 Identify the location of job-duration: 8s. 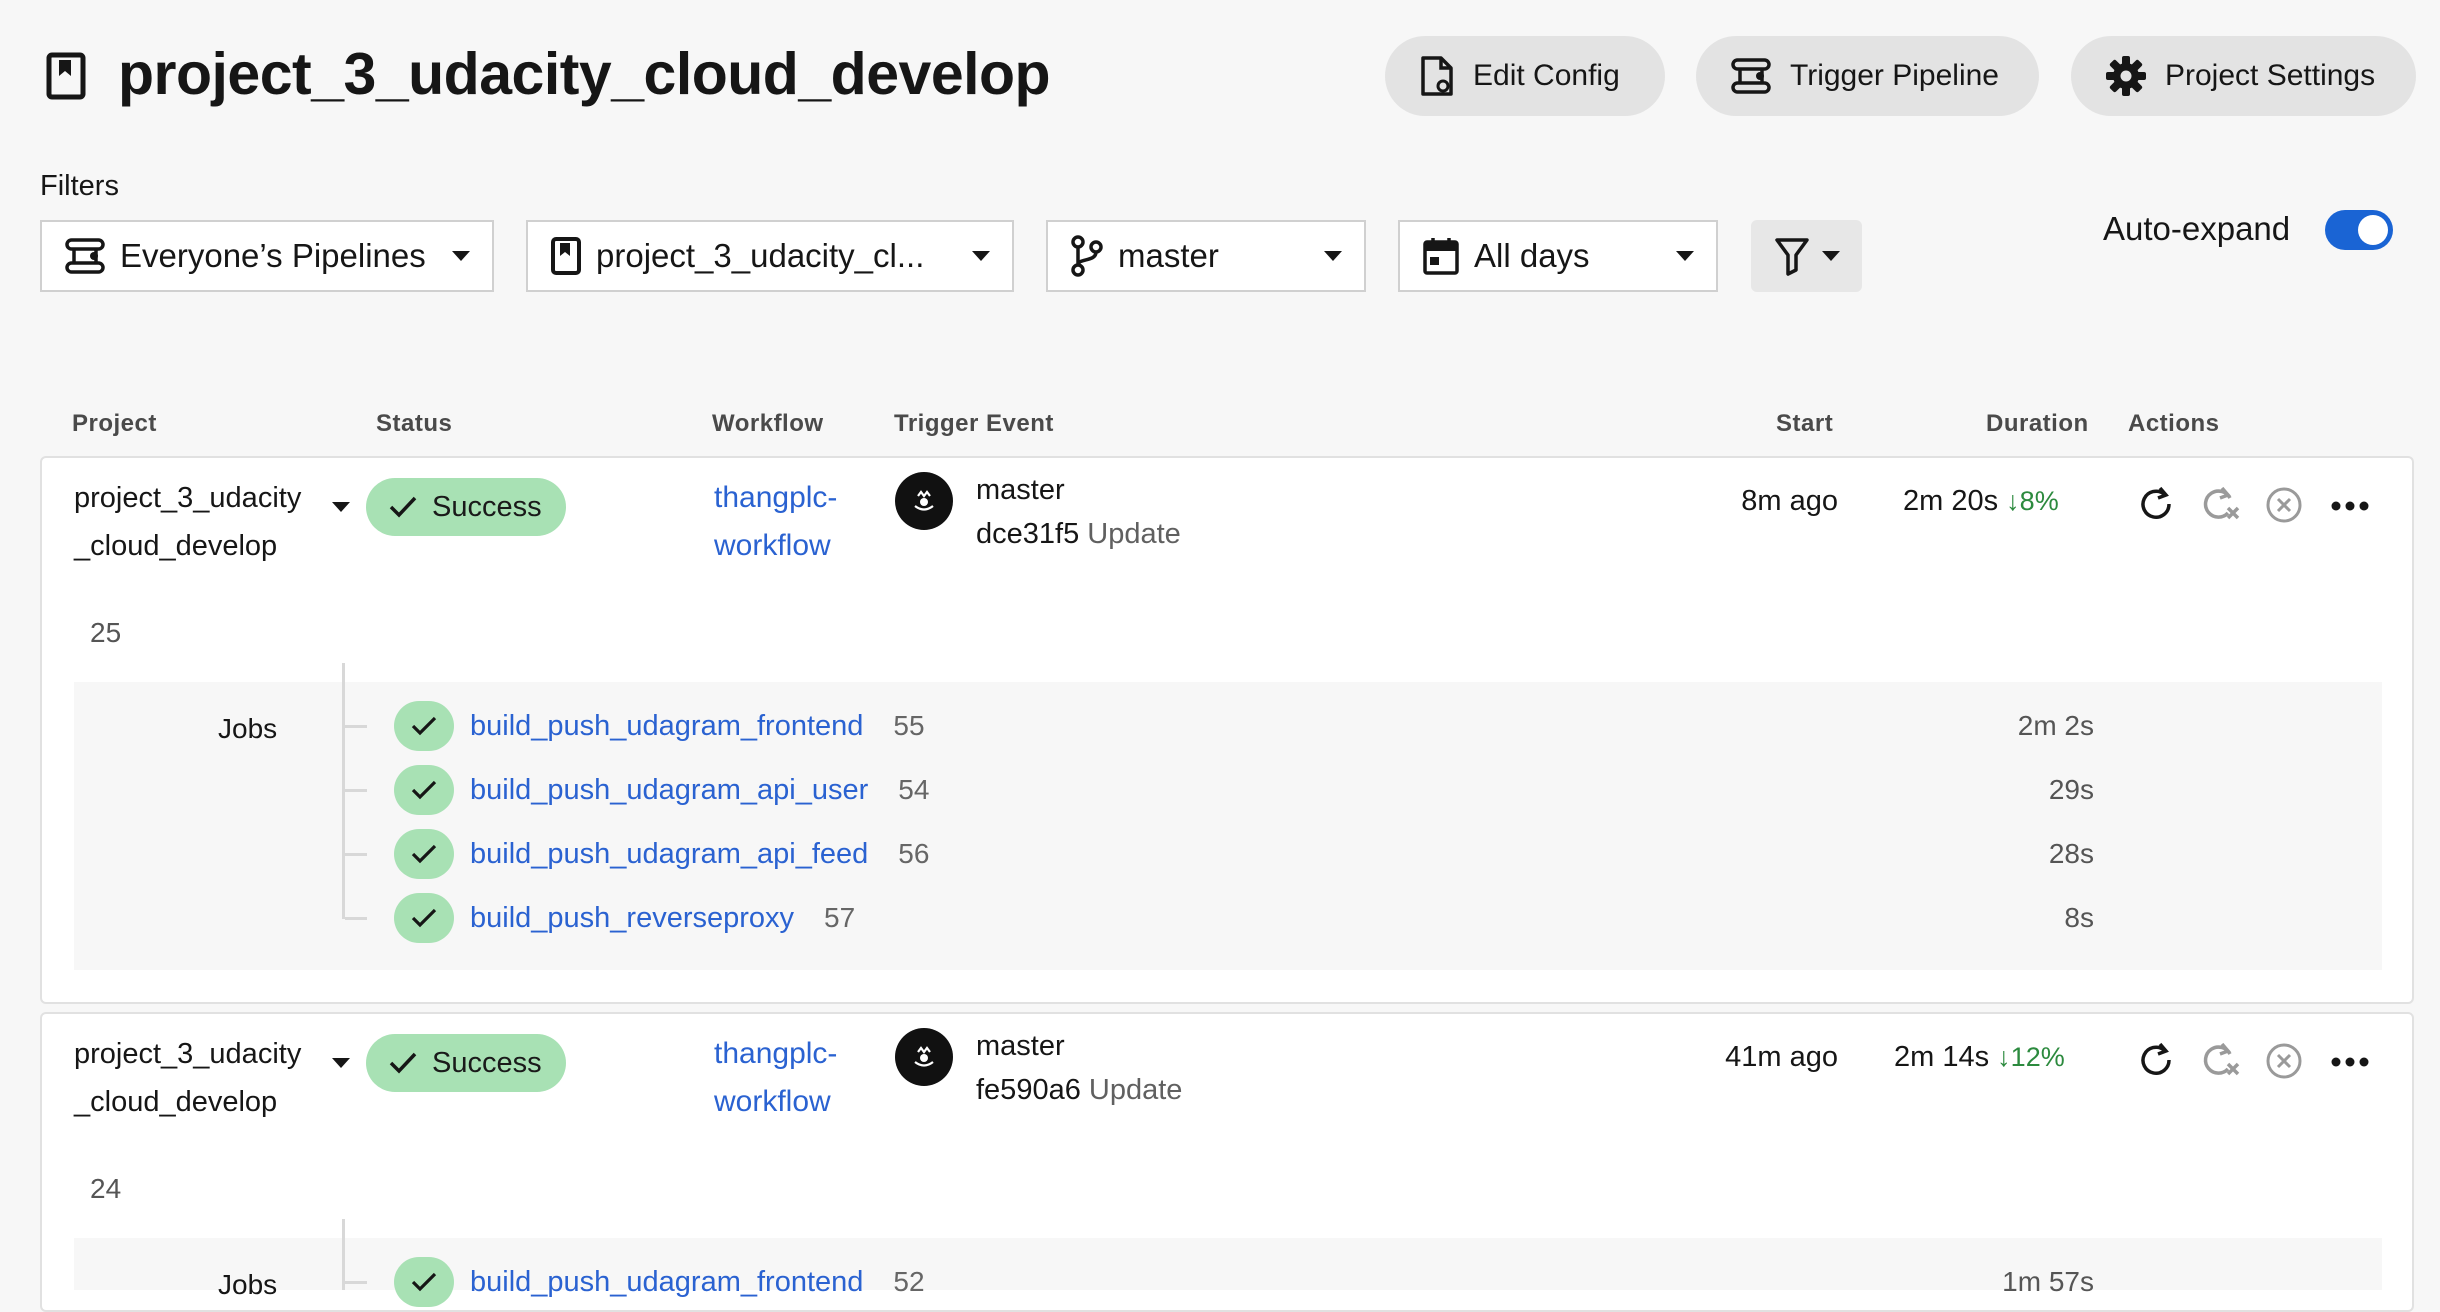
(2079, 917).